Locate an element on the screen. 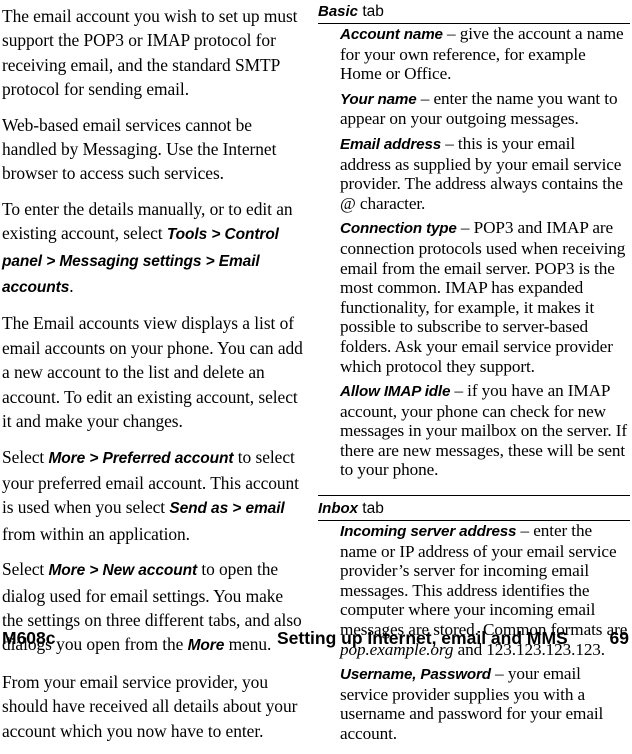 This screenshot has height=754, width=632. section-divider-top is located at coordinates (474, 496).